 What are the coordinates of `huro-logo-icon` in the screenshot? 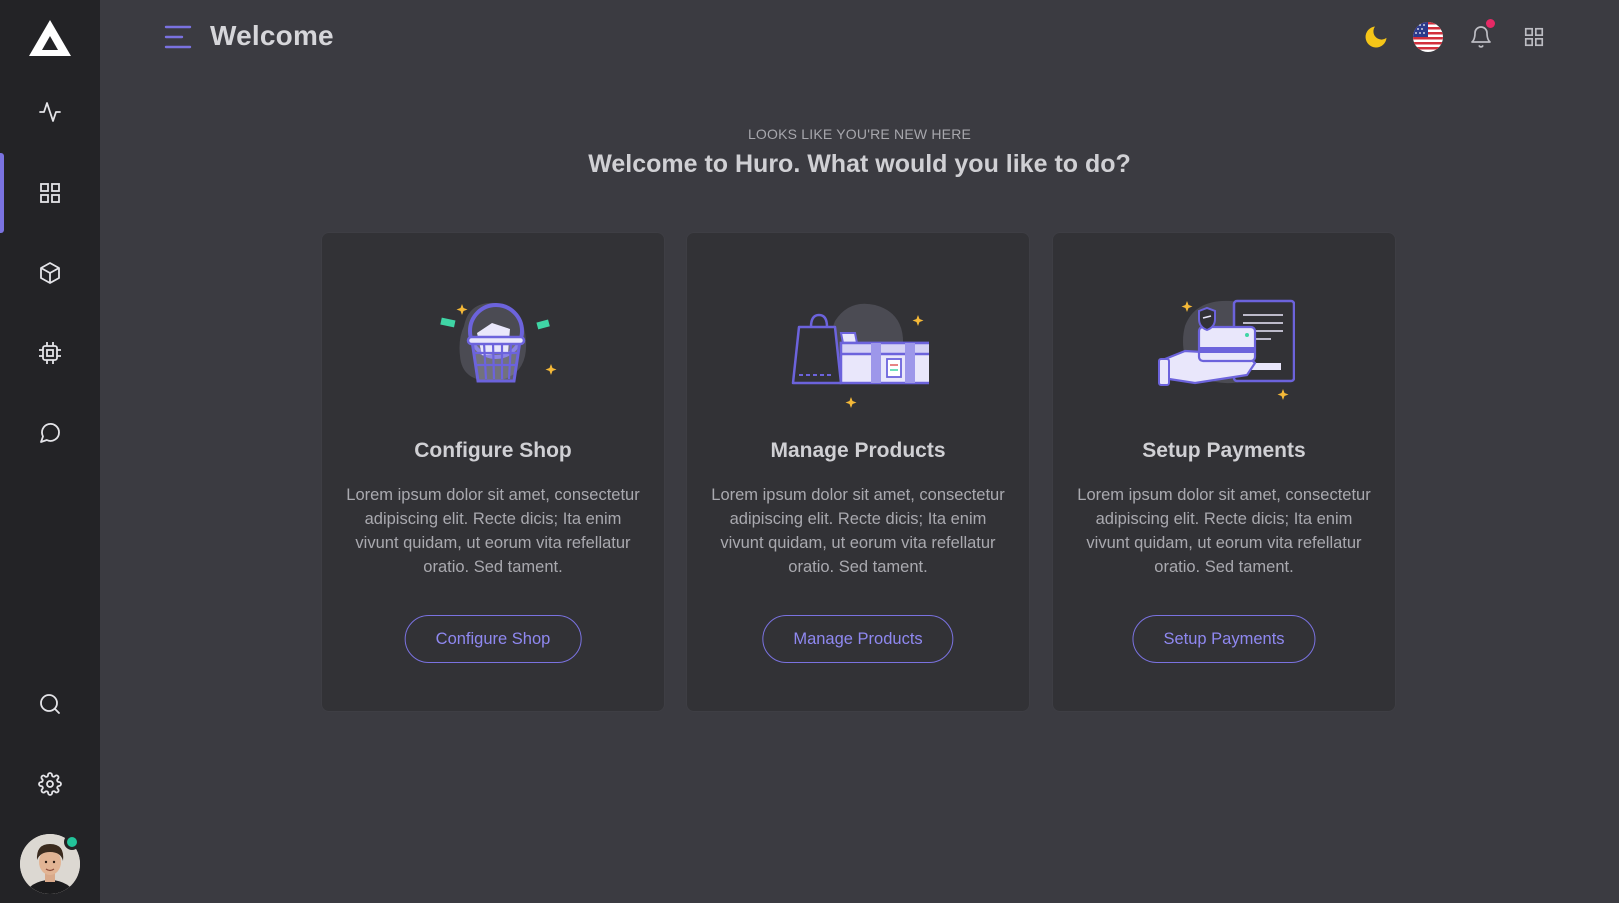 It's located at (50, 38).